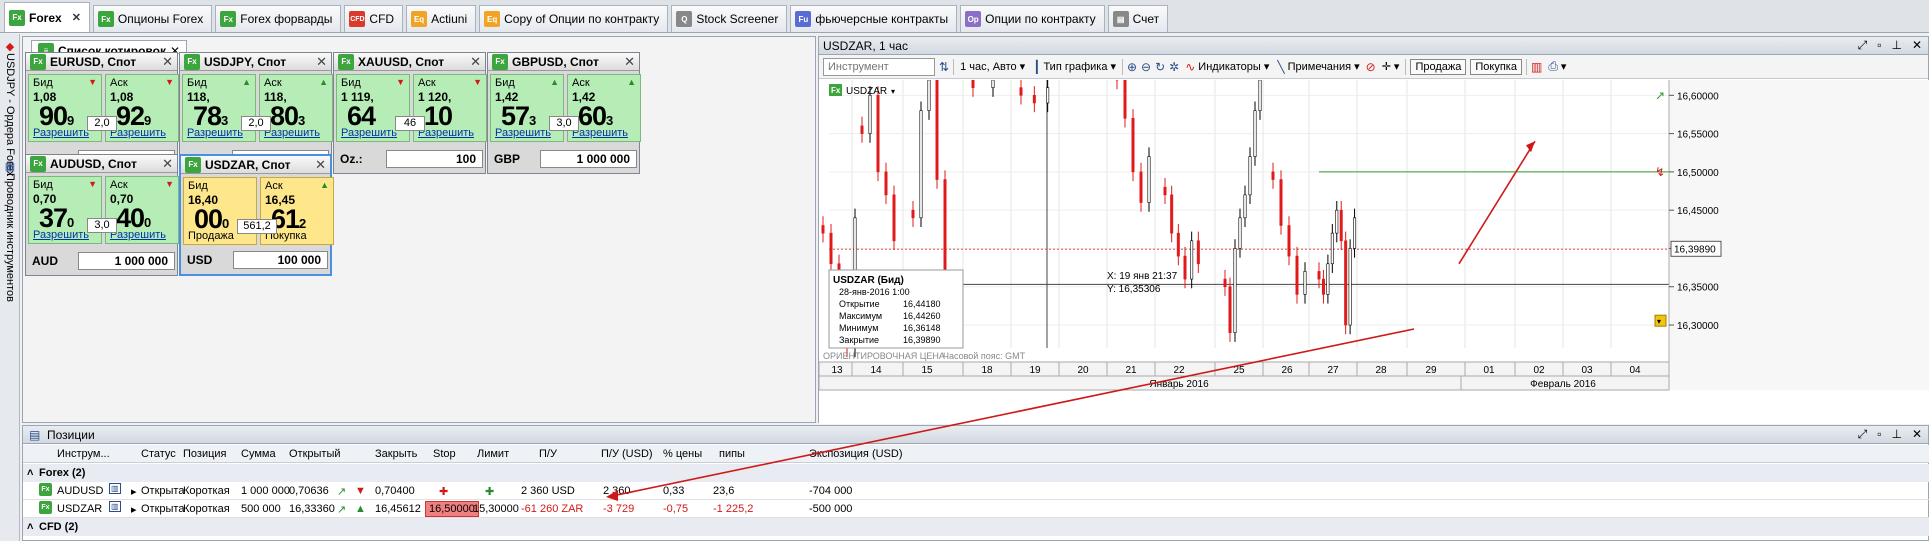 Image resolution: width=1929 pixels, height=541 pixels. Describe the element at coordinates (879, 66) in the screenshot. I see `instrument-input` at that location.